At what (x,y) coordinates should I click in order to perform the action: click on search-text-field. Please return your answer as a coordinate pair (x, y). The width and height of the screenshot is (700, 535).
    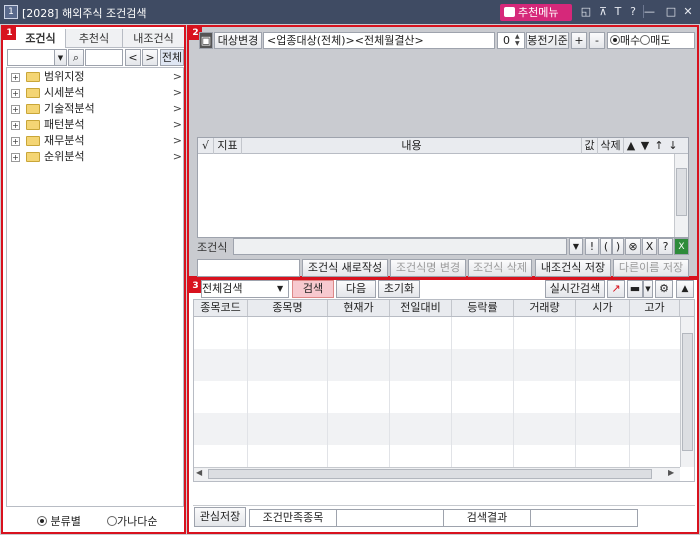
    Looking at the image, I should click on (104, 57).